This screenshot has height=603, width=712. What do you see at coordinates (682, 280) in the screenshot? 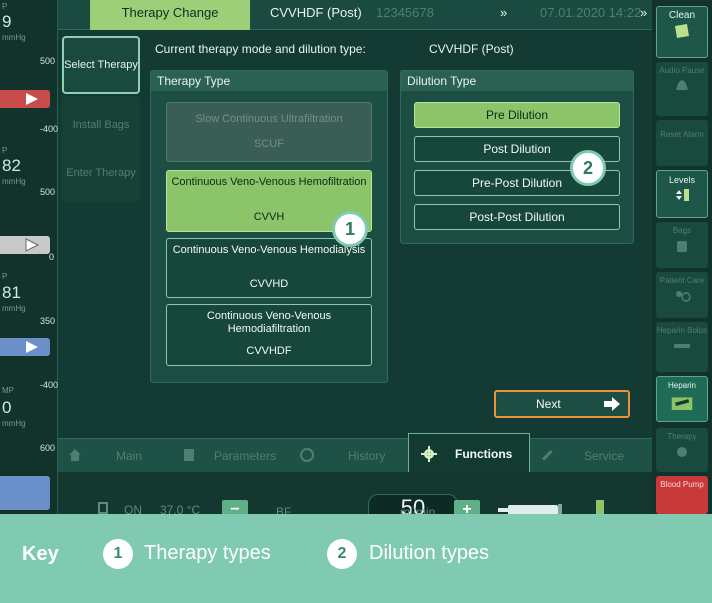
I see `patient-care-label: Patient Care` at bounding box center [682, 280].